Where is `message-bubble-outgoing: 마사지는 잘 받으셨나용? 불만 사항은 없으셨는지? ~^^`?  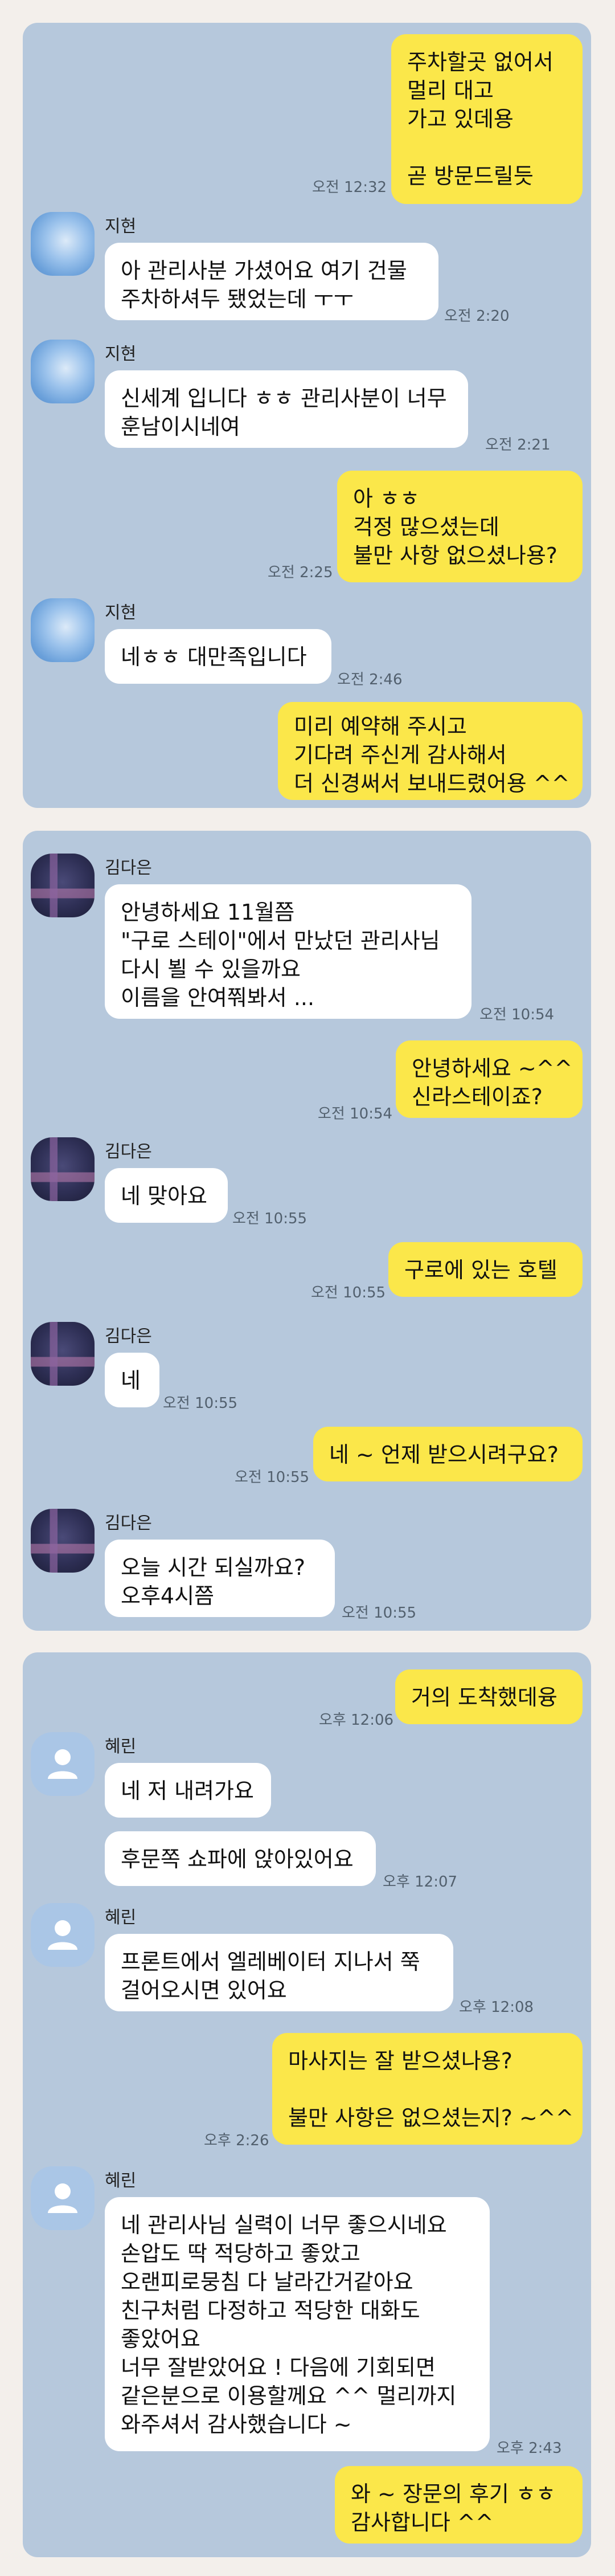 message-bubble-outgoing: 마사지는 잘 받으셨나용? 불만 사항은 없으셨는지? ~^^ is located at coordinates (427, 2089).